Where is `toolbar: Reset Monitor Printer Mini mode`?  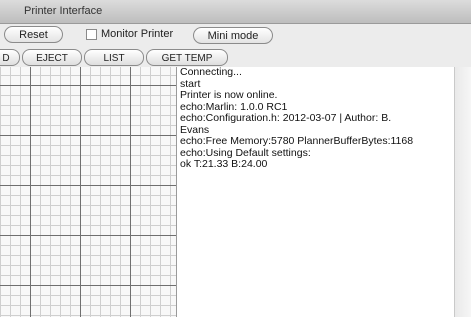 toolbar: Reset Monitor Printer Mini mode is located at coordinates (235, 36).